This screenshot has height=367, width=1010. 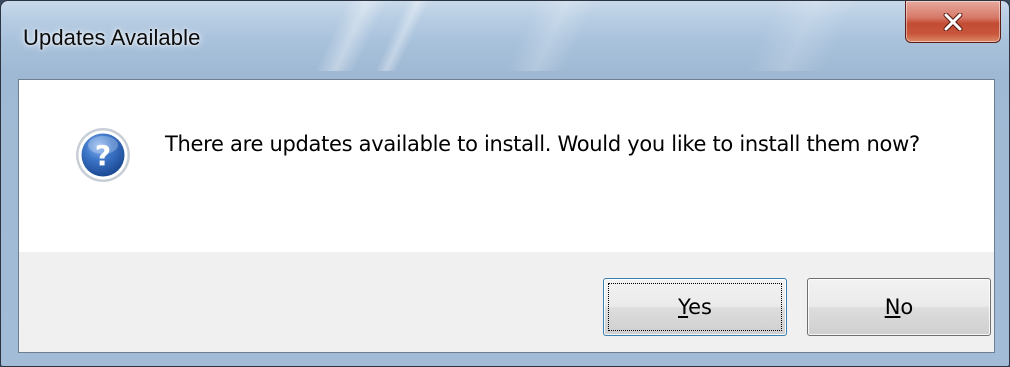 What do you see at coordinates (112, 37) in the screenshot?
I see `window-title: Updates Available` at bounding box center [112, 37].